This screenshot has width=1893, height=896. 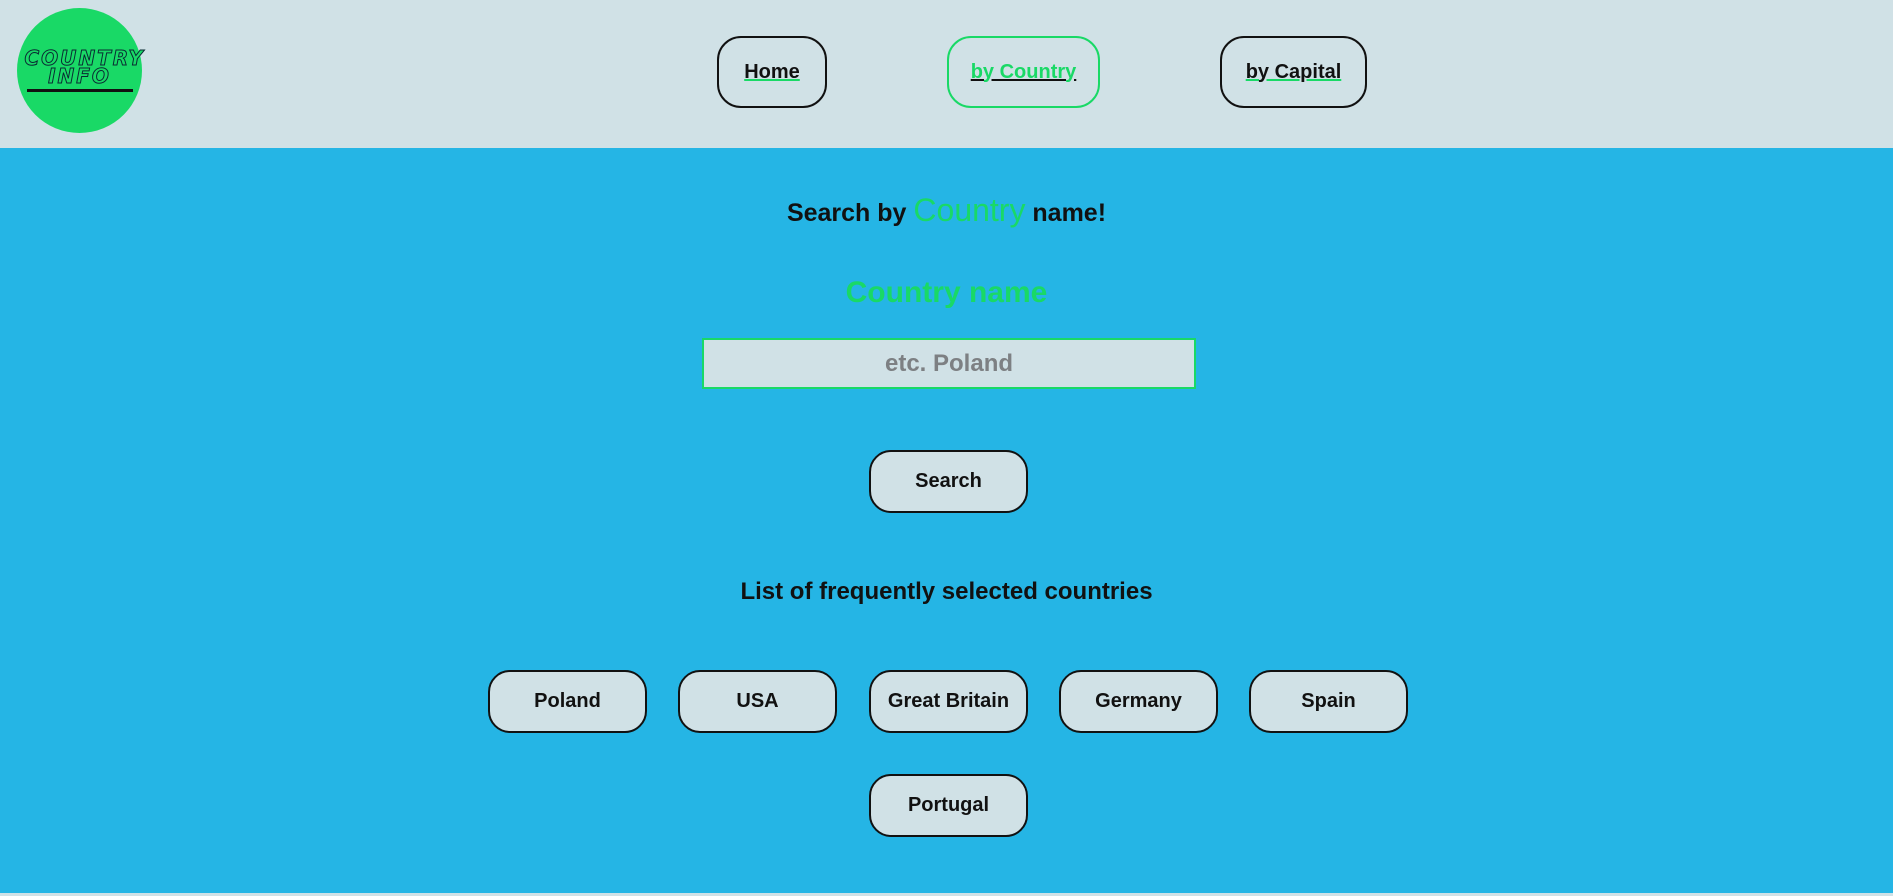 What do you see at coordinates (949, 363) in the screenshot?
I see `country-search-input` at bounding box center [949, 363].